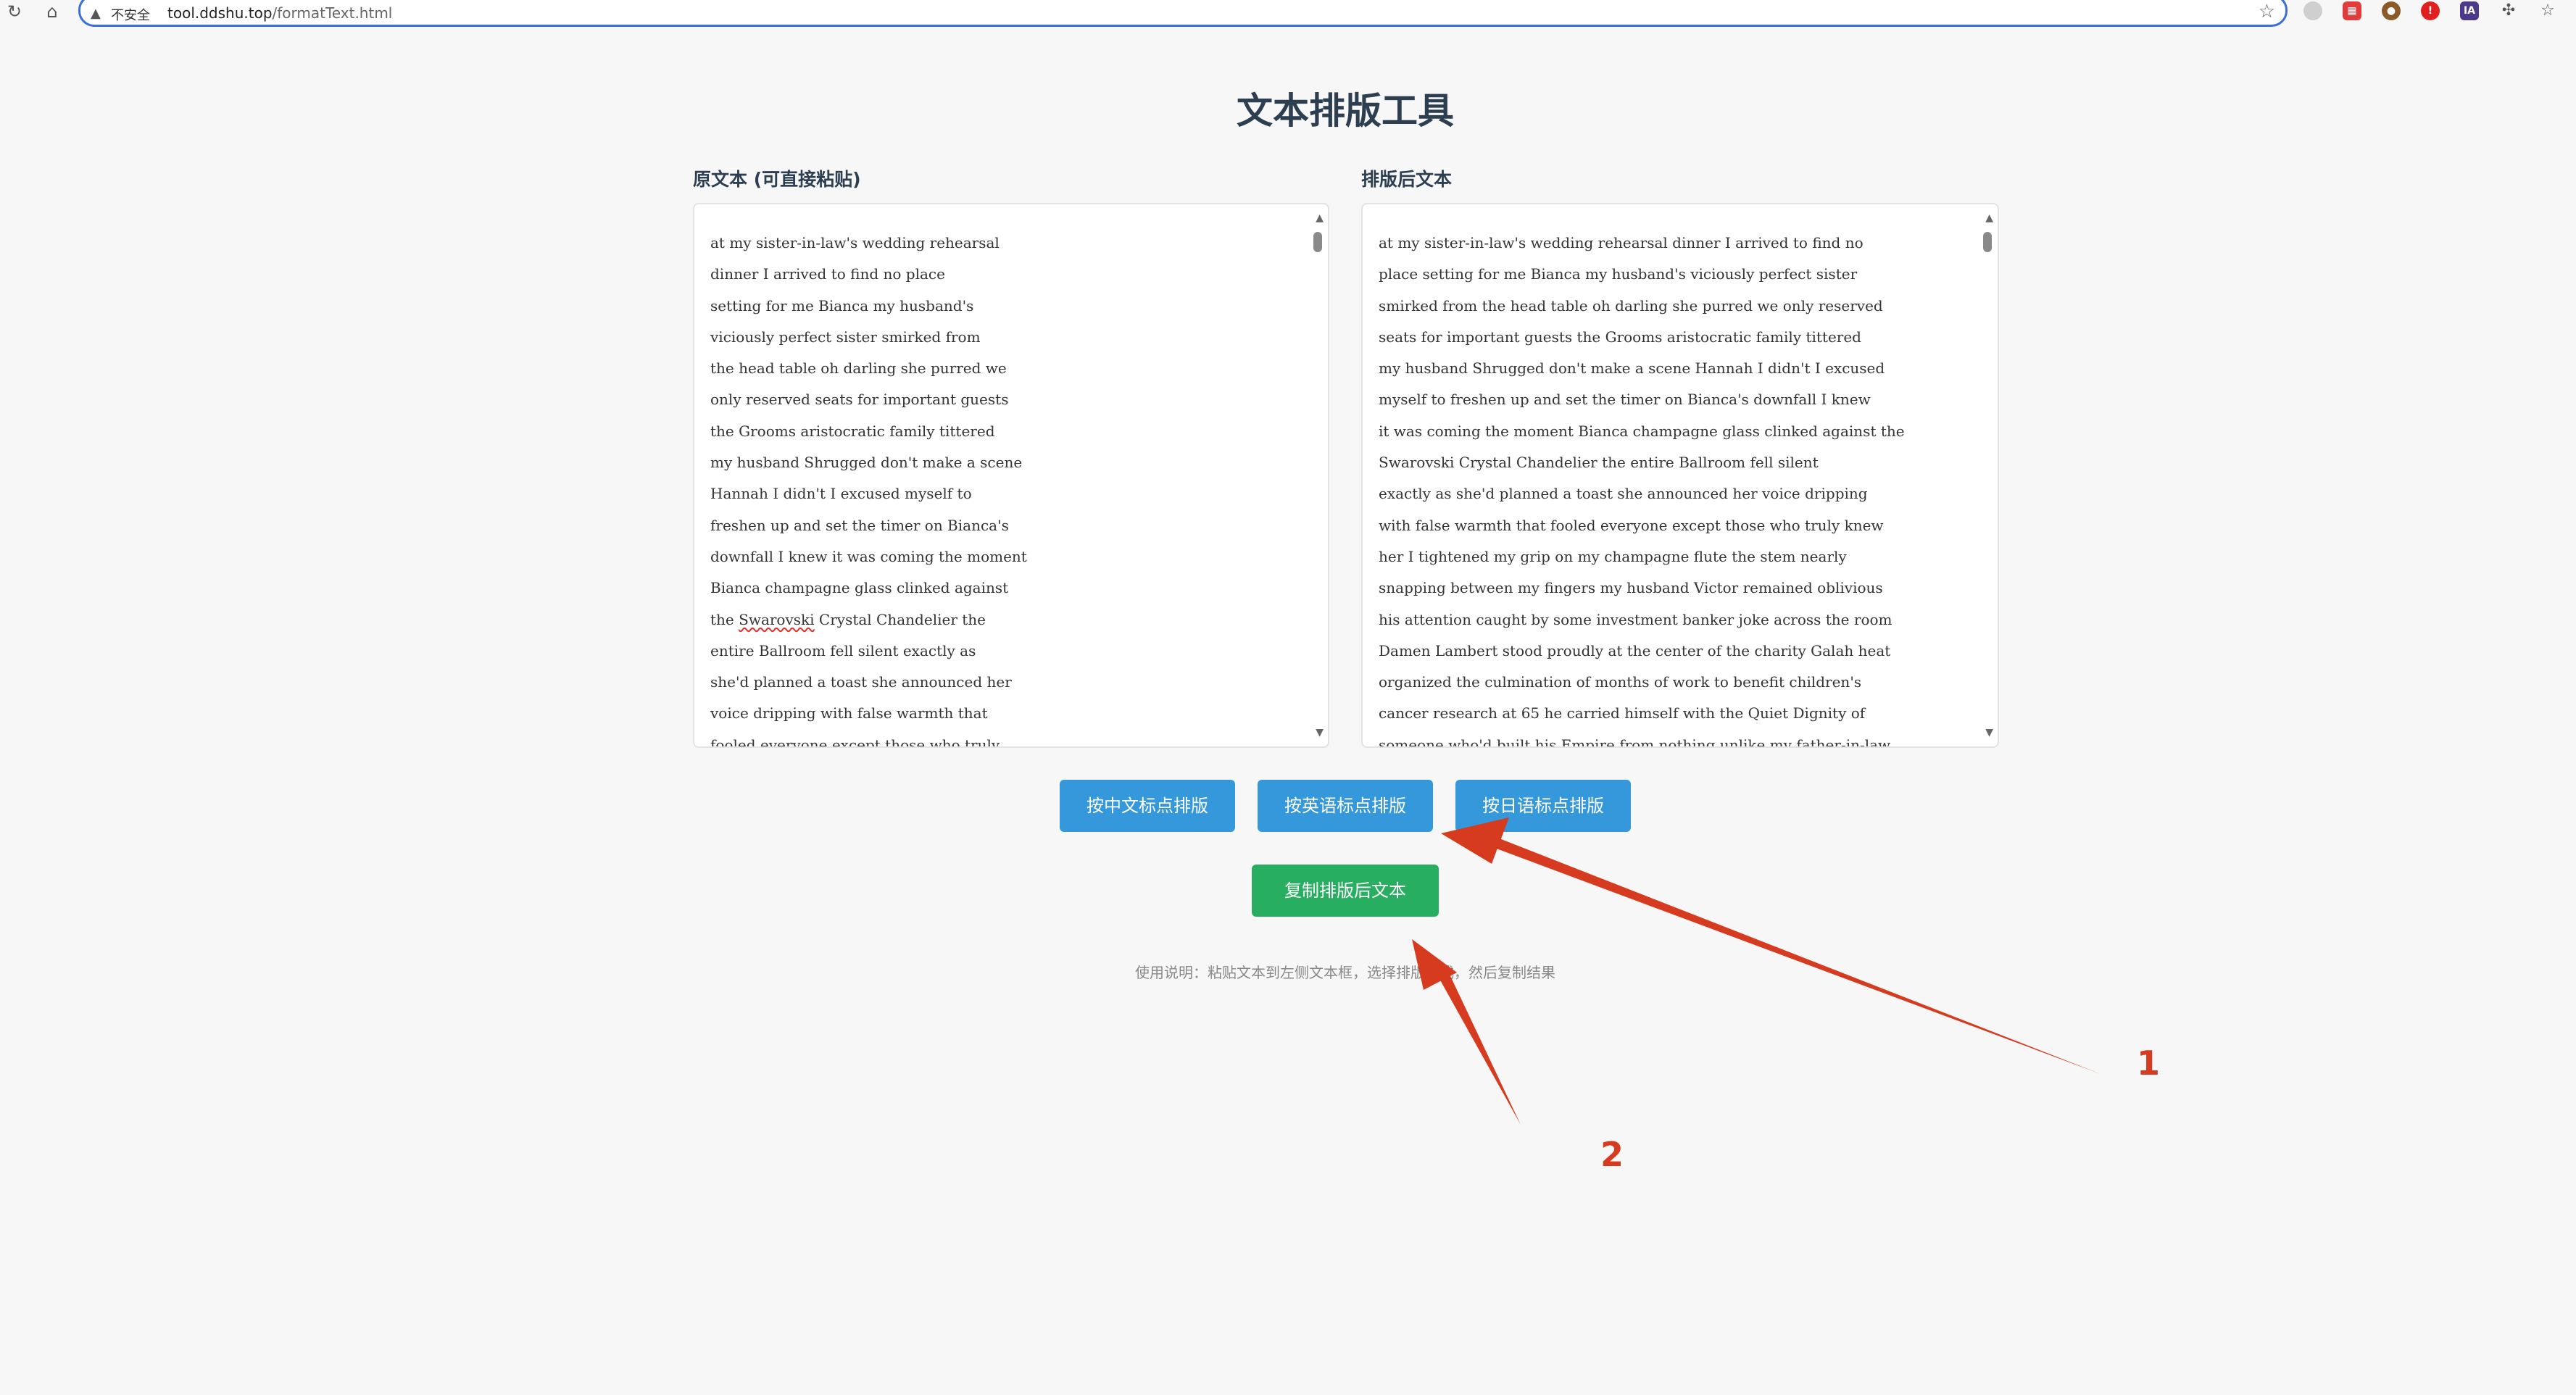  Describe the element at coordinates (1612, 1154) in the screenshot. I see `annotation-label-2: 2` at that location.